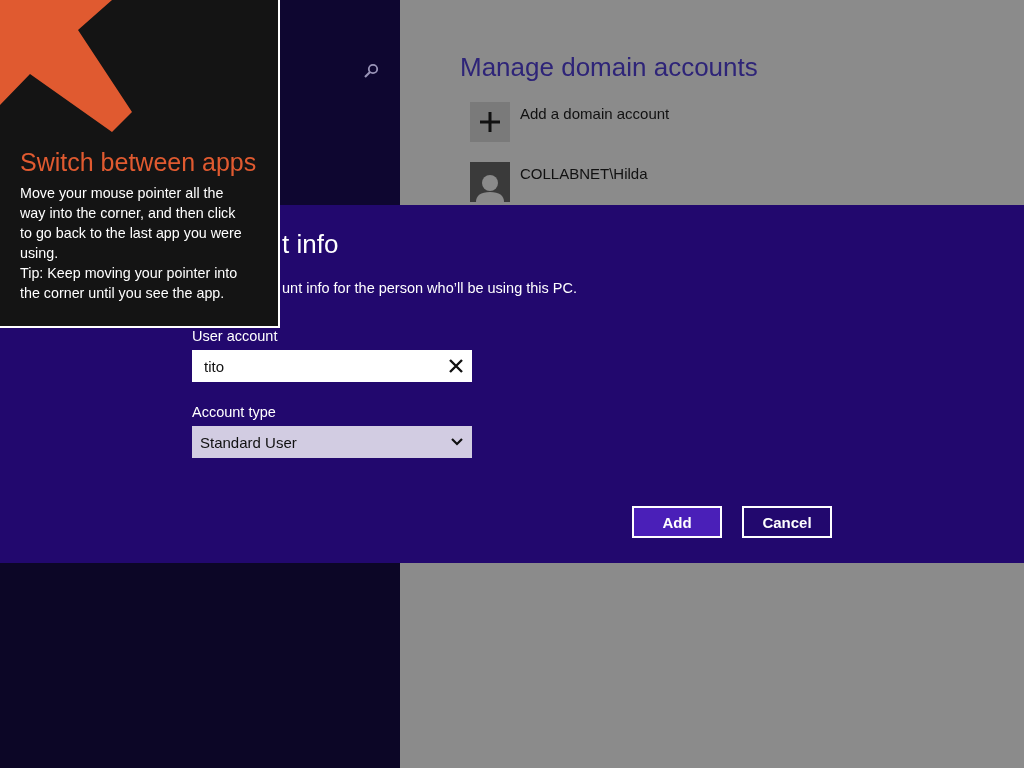 The width and height of the screenshot is (1024, 768). I want to click on chevron-down-icon, so click(457, 442).